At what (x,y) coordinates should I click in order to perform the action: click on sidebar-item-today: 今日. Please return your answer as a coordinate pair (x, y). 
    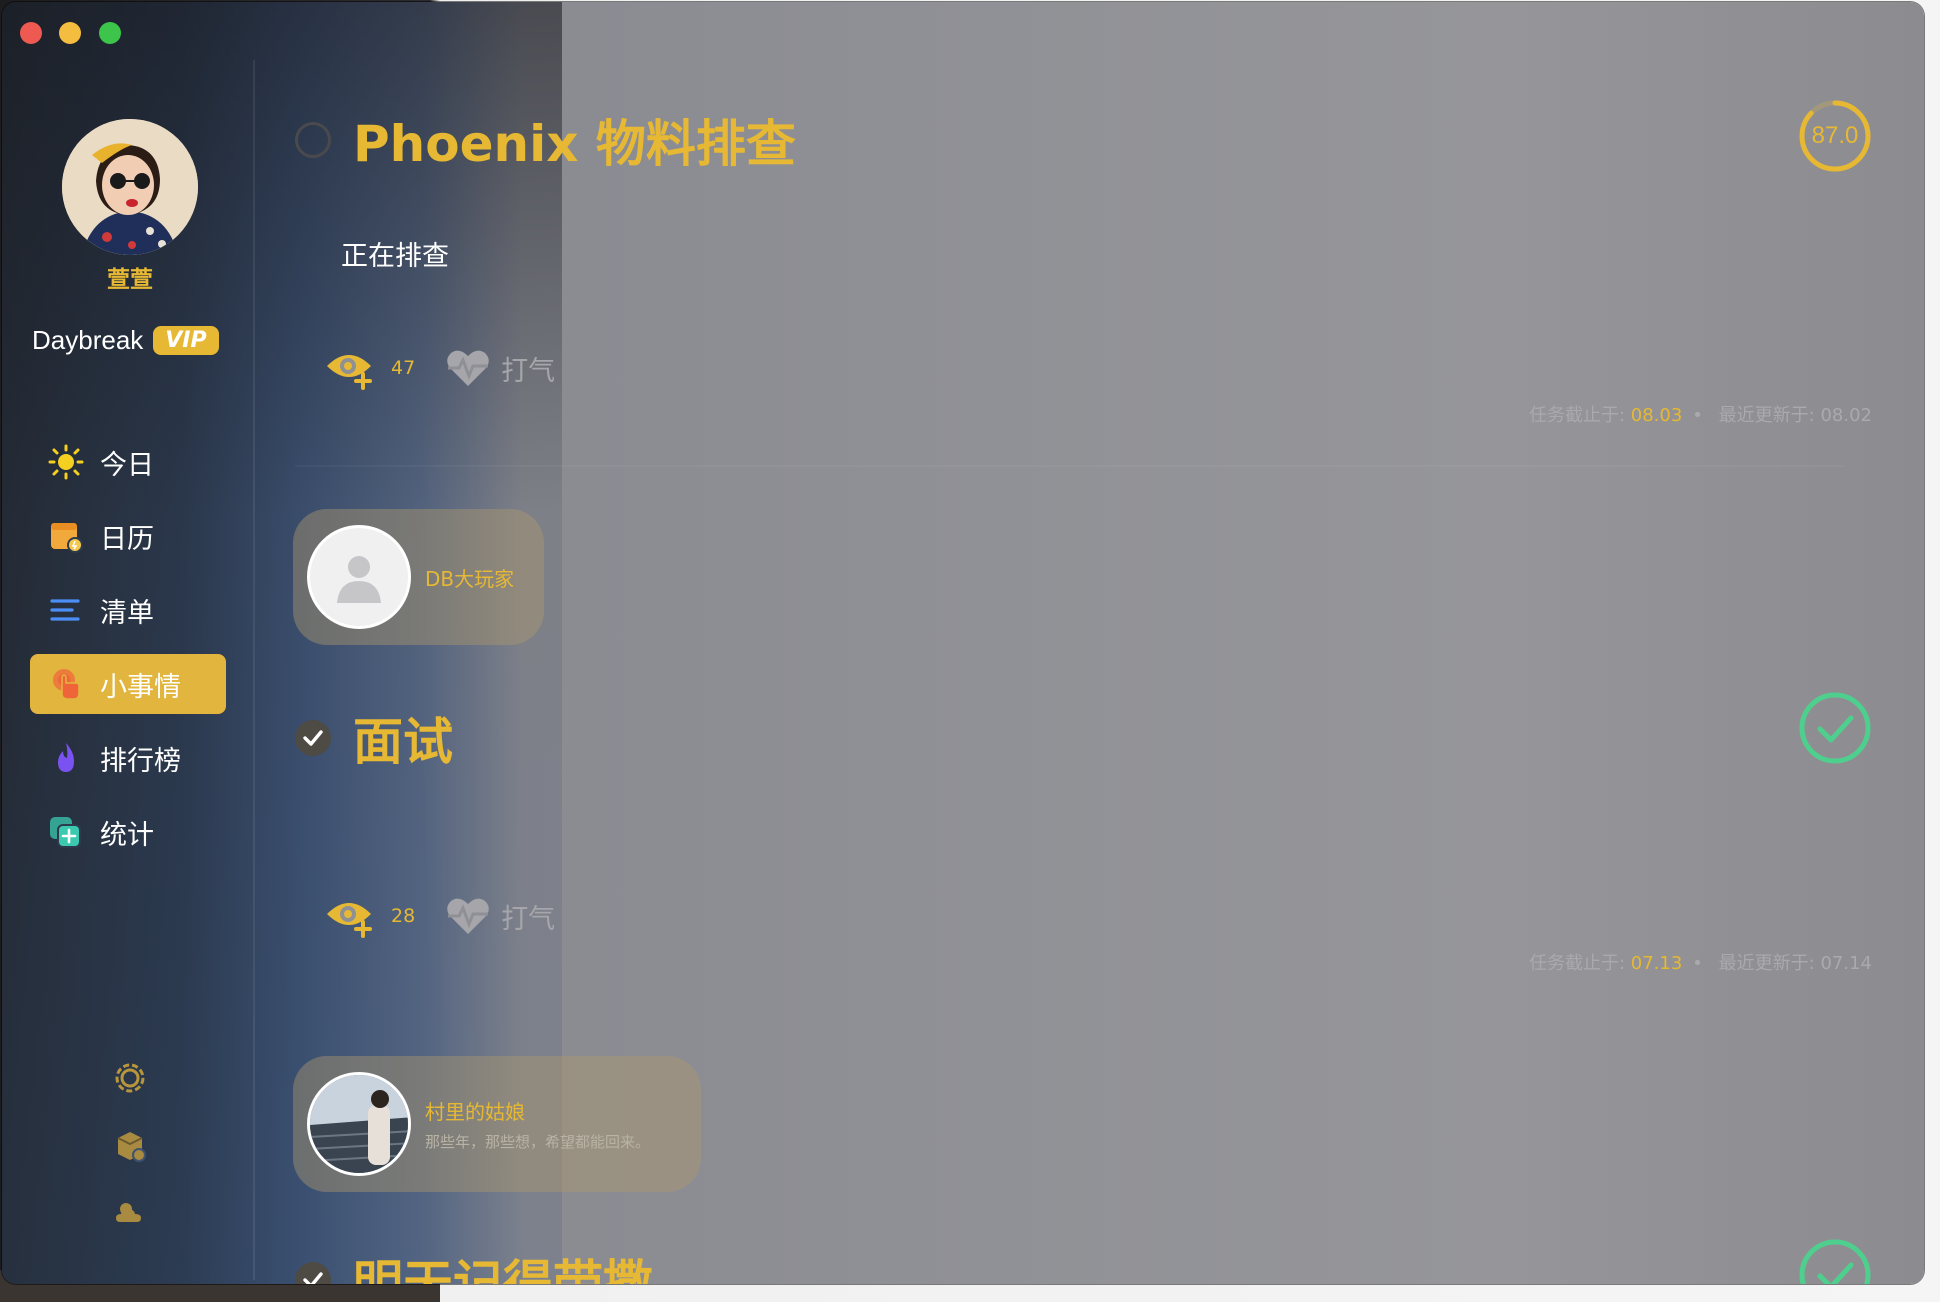
    Looking at the image, I should click on (128, 462).